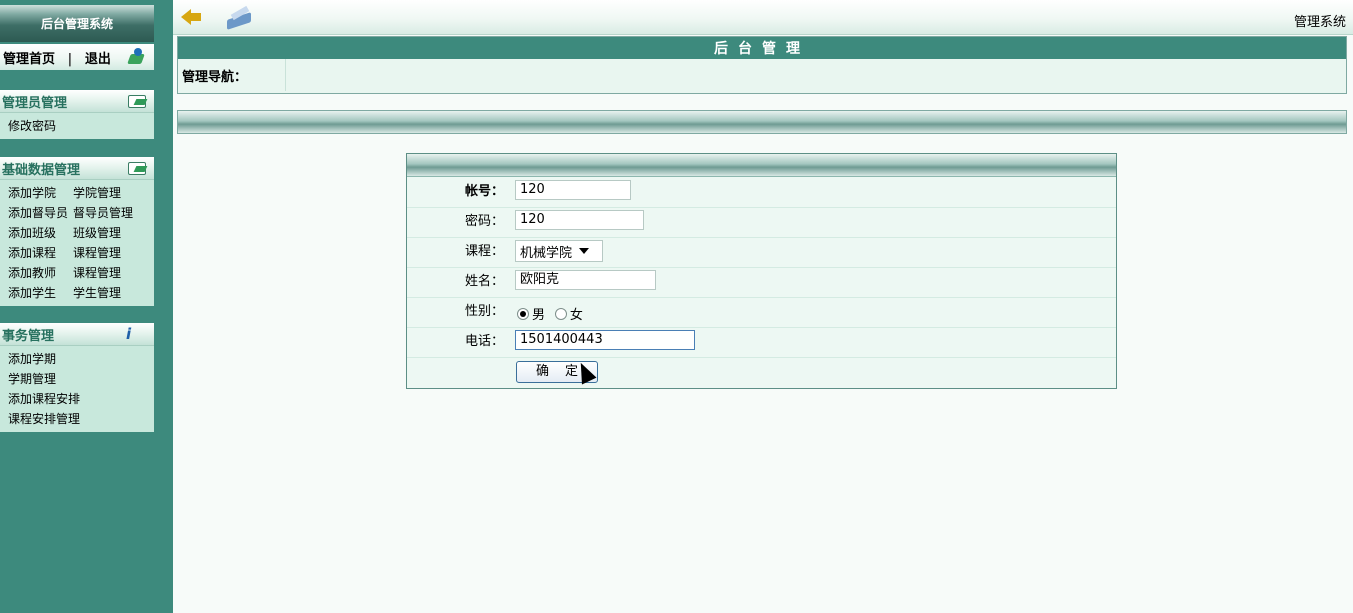 The width and height of the screenshot is (1353, 613). I want to click on sidebar-item-add-course: 添加课程, so click(40, 252).